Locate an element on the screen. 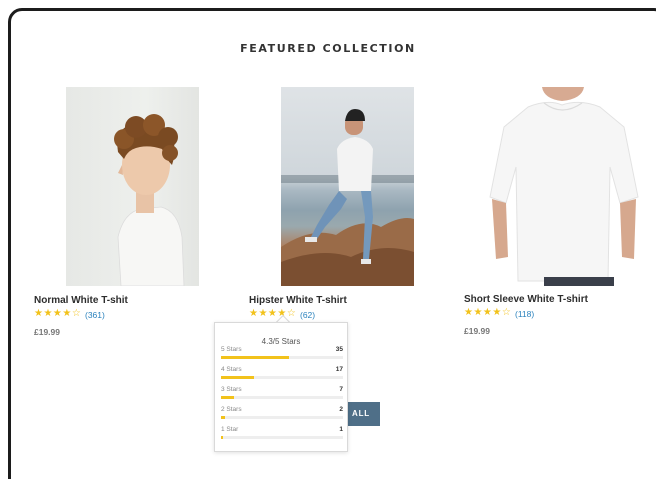 The height and width of the screenshot is (479, 656). rating-row-1: 1 Star 1 is located at coordinates (282, 435).